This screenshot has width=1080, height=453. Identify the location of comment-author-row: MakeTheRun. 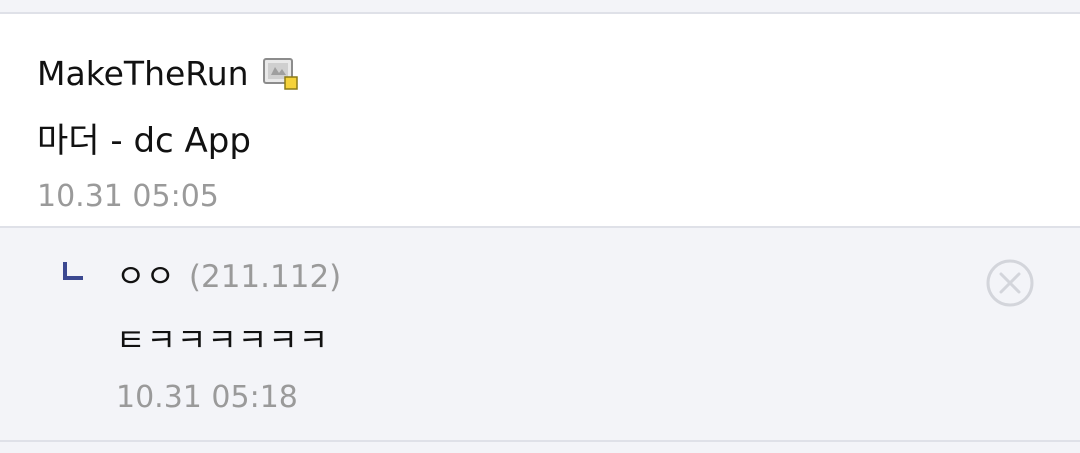
(168, 74).